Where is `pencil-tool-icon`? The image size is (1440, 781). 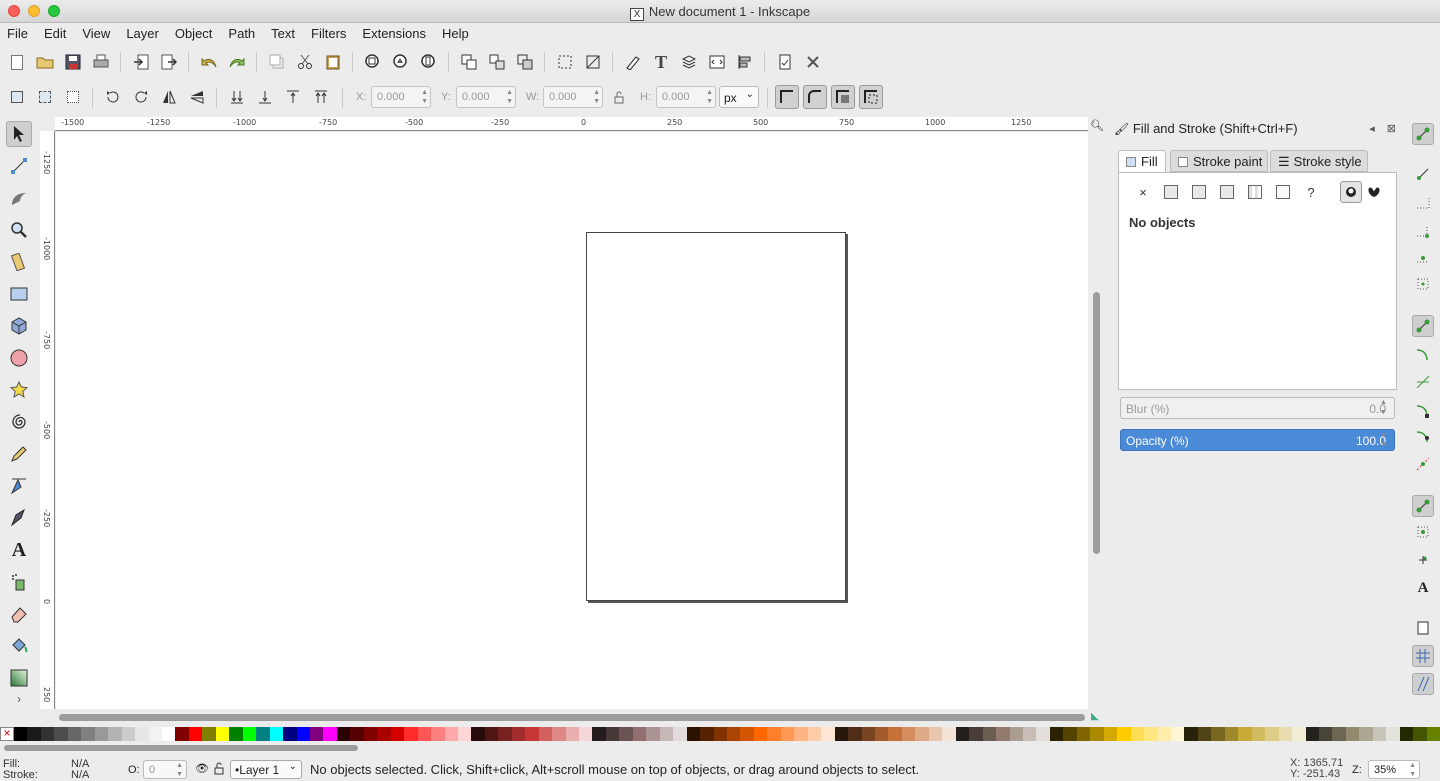
pencil-tool-icon is located at coordinates (19, 454).